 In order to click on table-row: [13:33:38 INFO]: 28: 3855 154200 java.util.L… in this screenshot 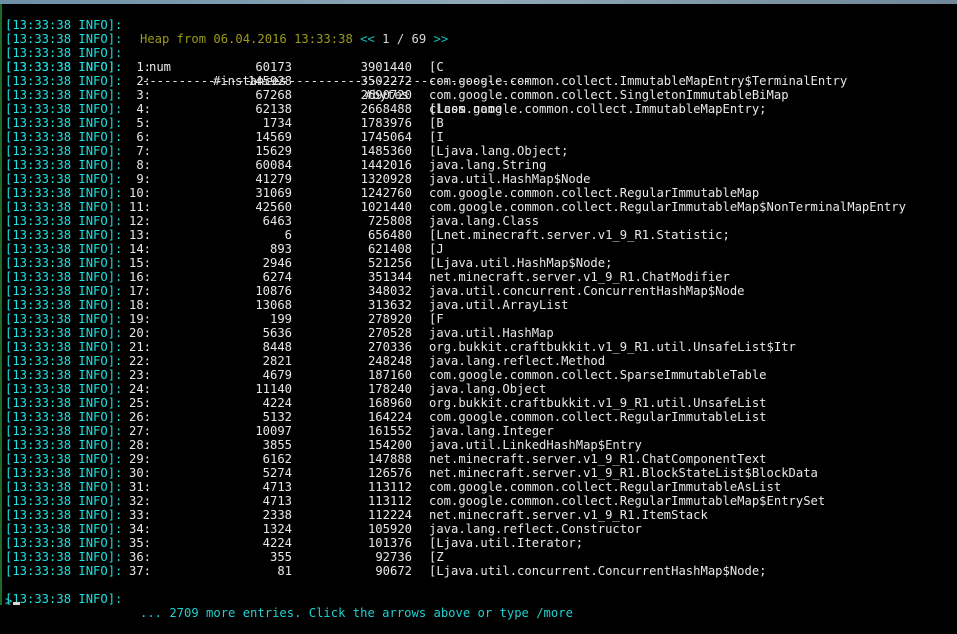, I will do `click(479, 445)`.